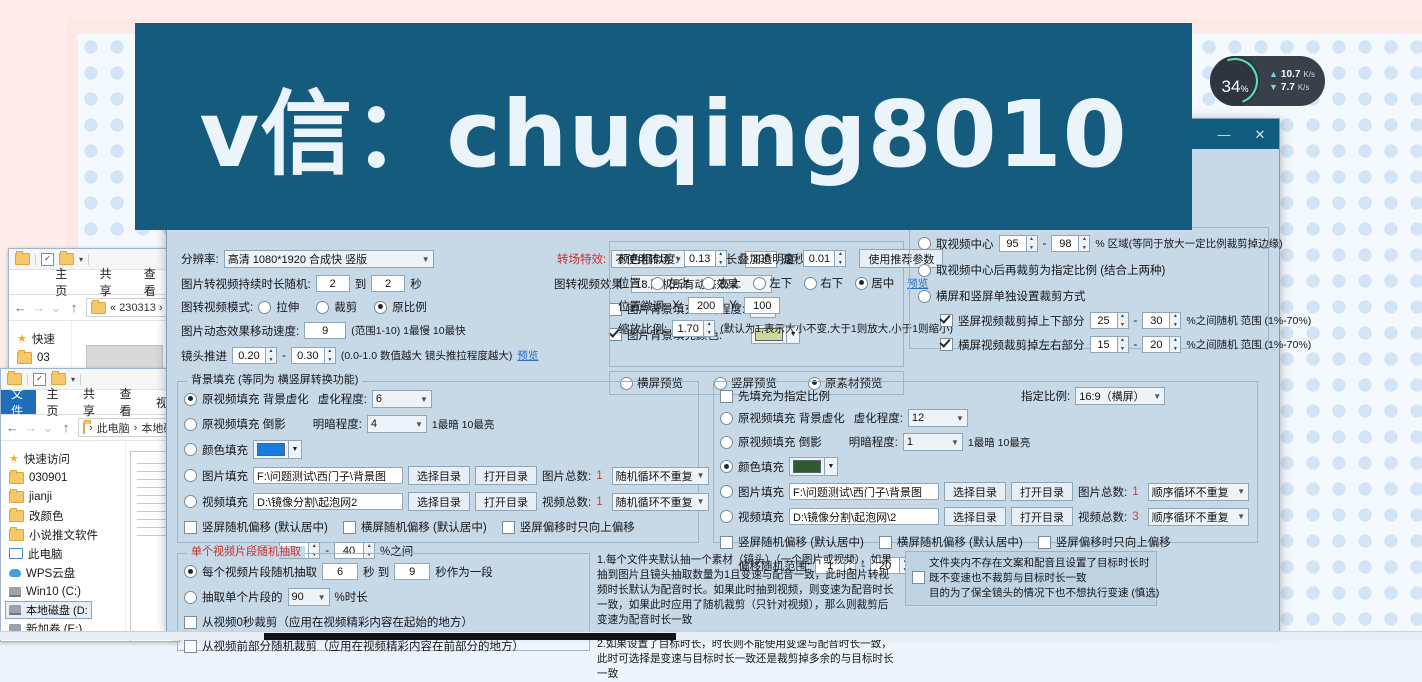 Image resolution: width=1422 pixels, height=682 pixels. Describe the element at coordinates (874, 283) in the screenshot. I see `position-option-4: 居中` at that location.